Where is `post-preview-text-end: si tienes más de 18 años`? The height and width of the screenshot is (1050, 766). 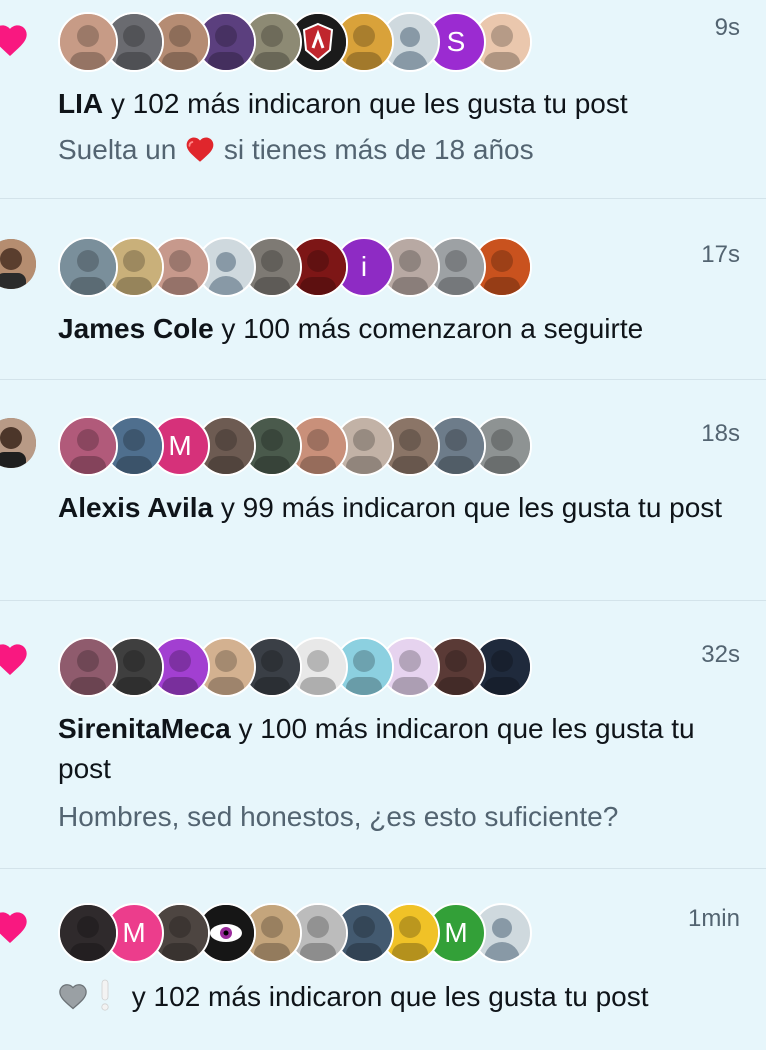
post-preview-text-end: si tienes más de 18 años is located at coordinates (375, 149).